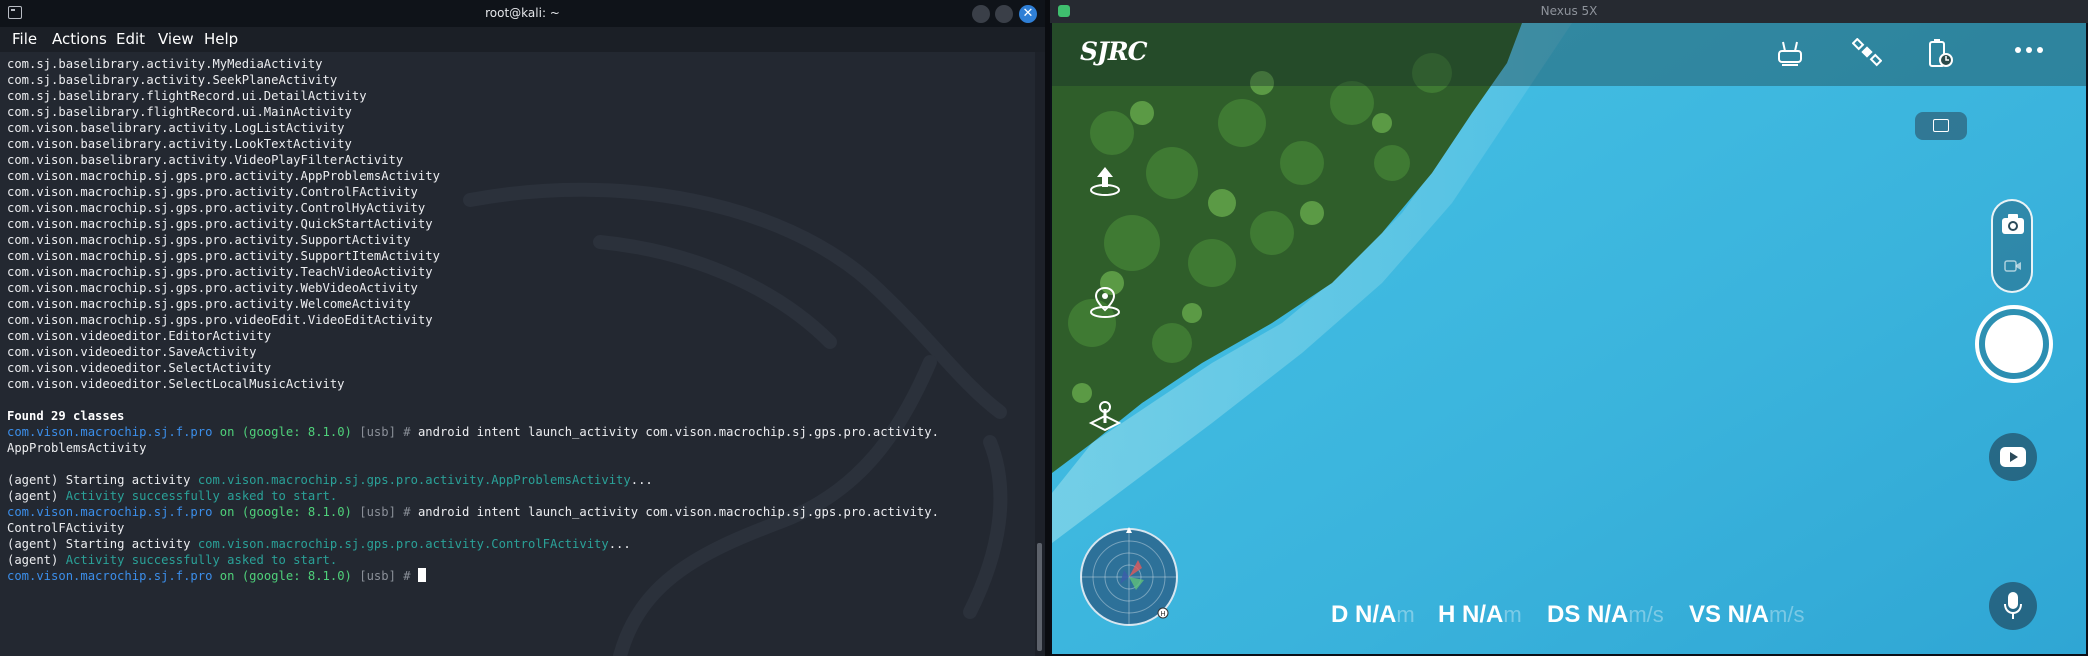  I want to click on sd-card-icon, so click(1941, 125).